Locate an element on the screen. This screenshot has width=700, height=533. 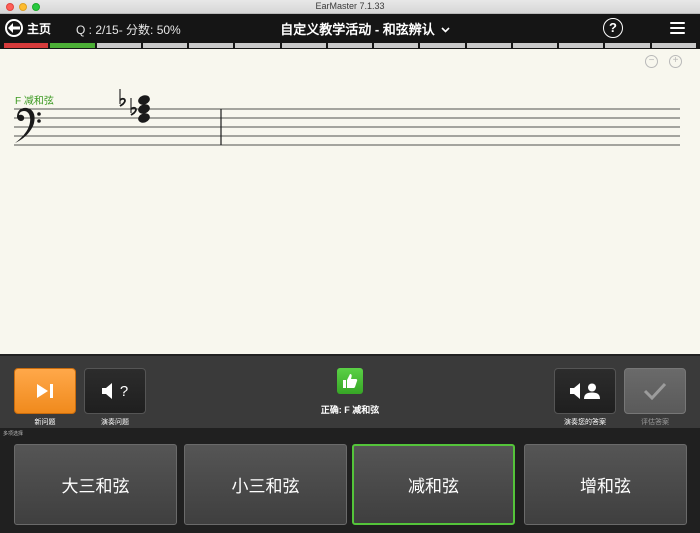
staff-notation is located at coordinates (347, 117).